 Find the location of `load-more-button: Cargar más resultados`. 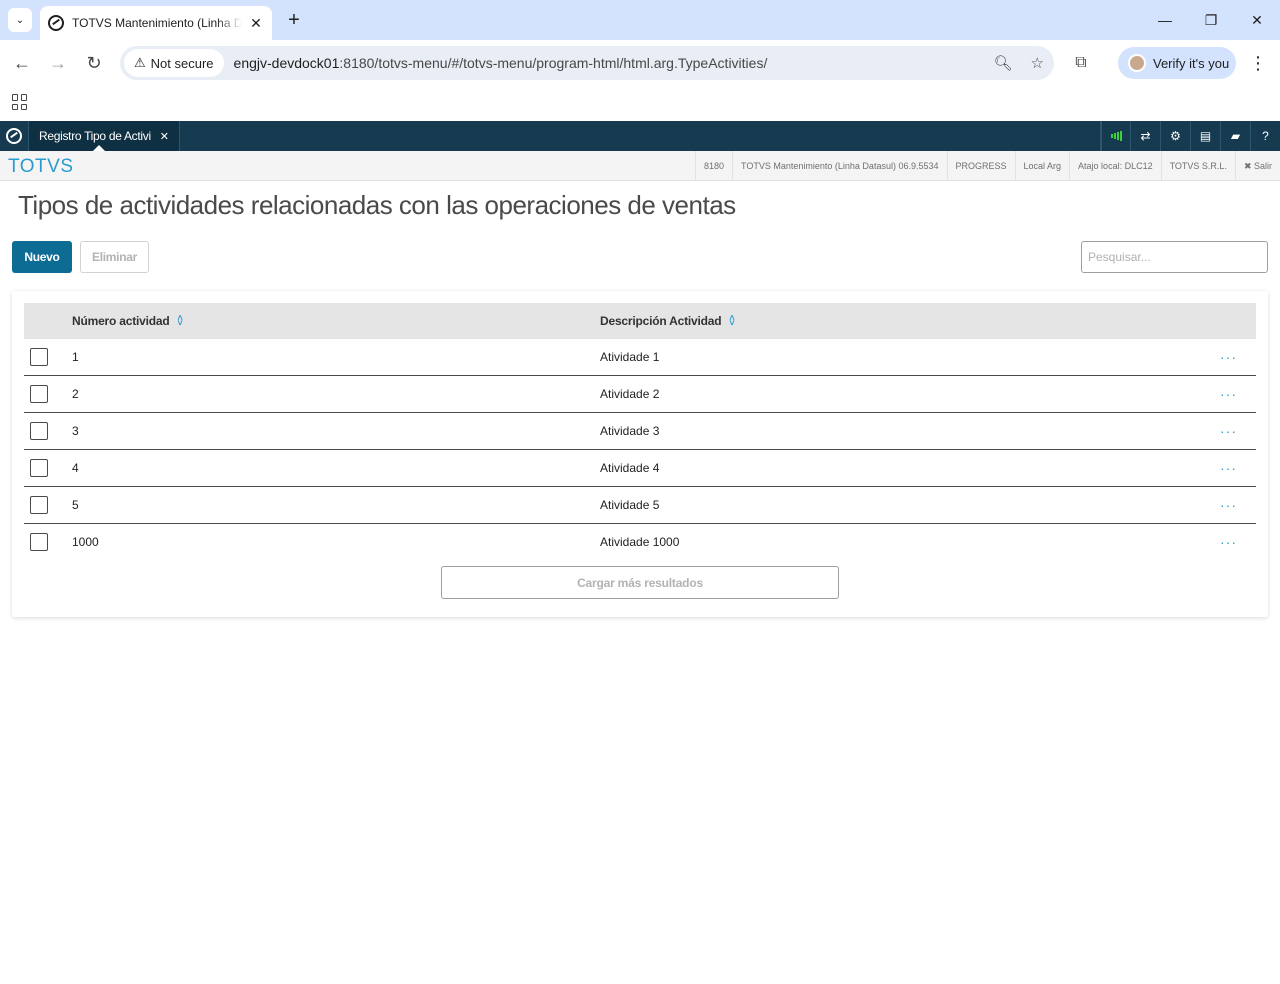

load-more-button: Cargar más resultados is located at coordinates (640, 582).